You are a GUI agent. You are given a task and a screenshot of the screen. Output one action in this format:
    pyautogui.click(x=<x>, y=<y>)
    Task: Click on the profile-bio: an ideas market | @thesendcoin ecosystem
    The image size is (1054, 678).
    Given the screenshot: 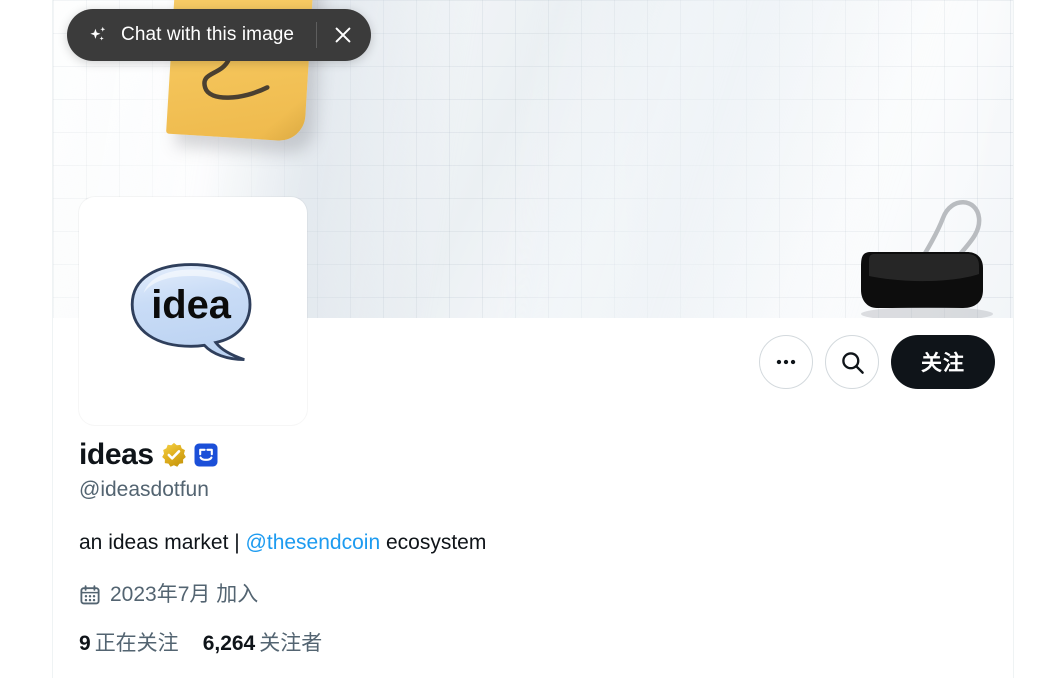 What is the action you would take?
    pyautogui.click(x=536, y=542)
    